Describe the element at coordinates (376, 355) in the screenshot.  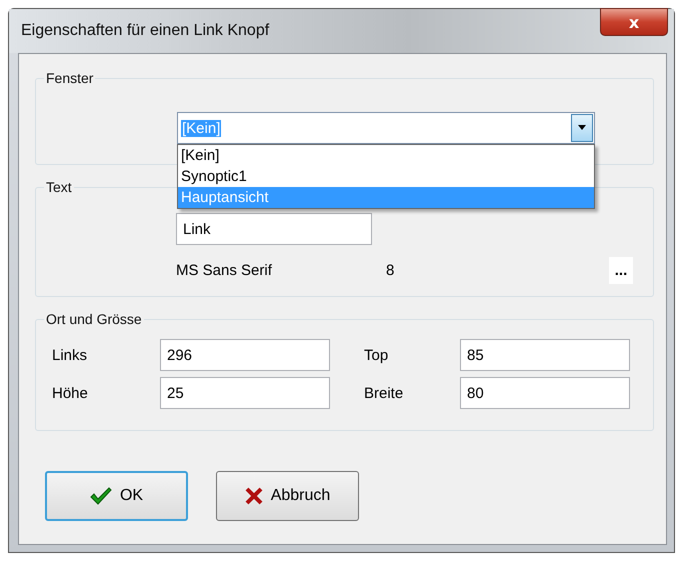
I see `field-label: Top` at that location.